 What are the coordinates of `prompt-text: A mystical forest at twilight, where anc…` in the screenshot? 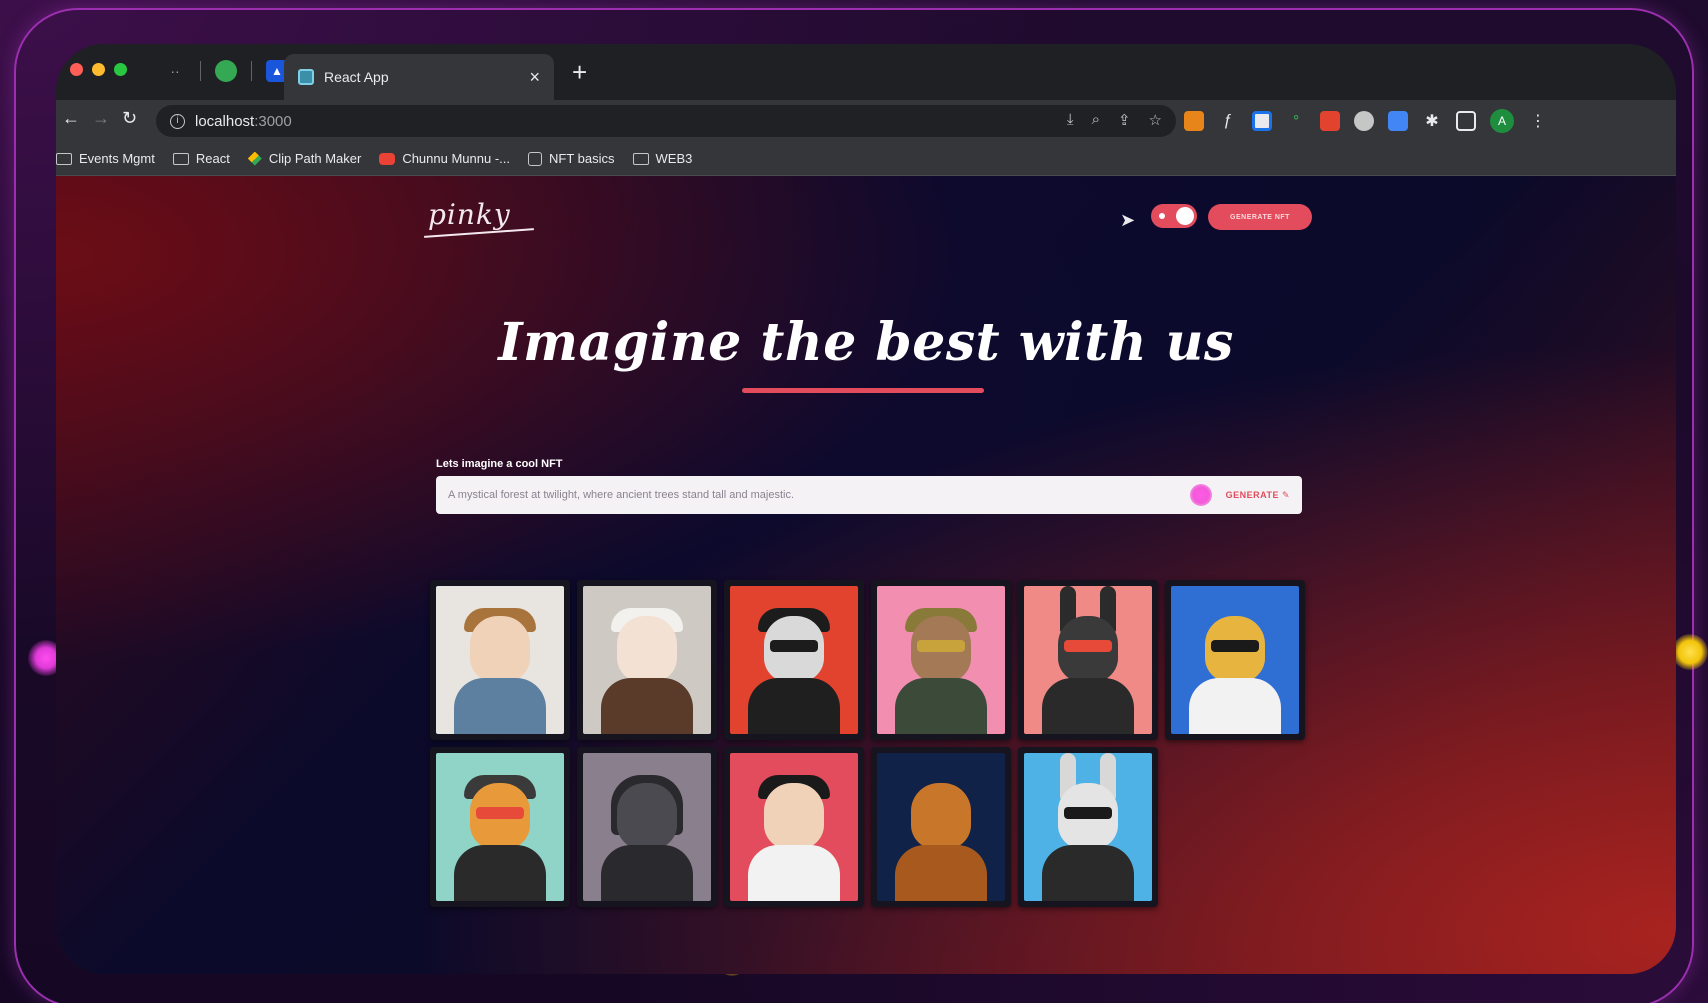 It's located at (819, 495).